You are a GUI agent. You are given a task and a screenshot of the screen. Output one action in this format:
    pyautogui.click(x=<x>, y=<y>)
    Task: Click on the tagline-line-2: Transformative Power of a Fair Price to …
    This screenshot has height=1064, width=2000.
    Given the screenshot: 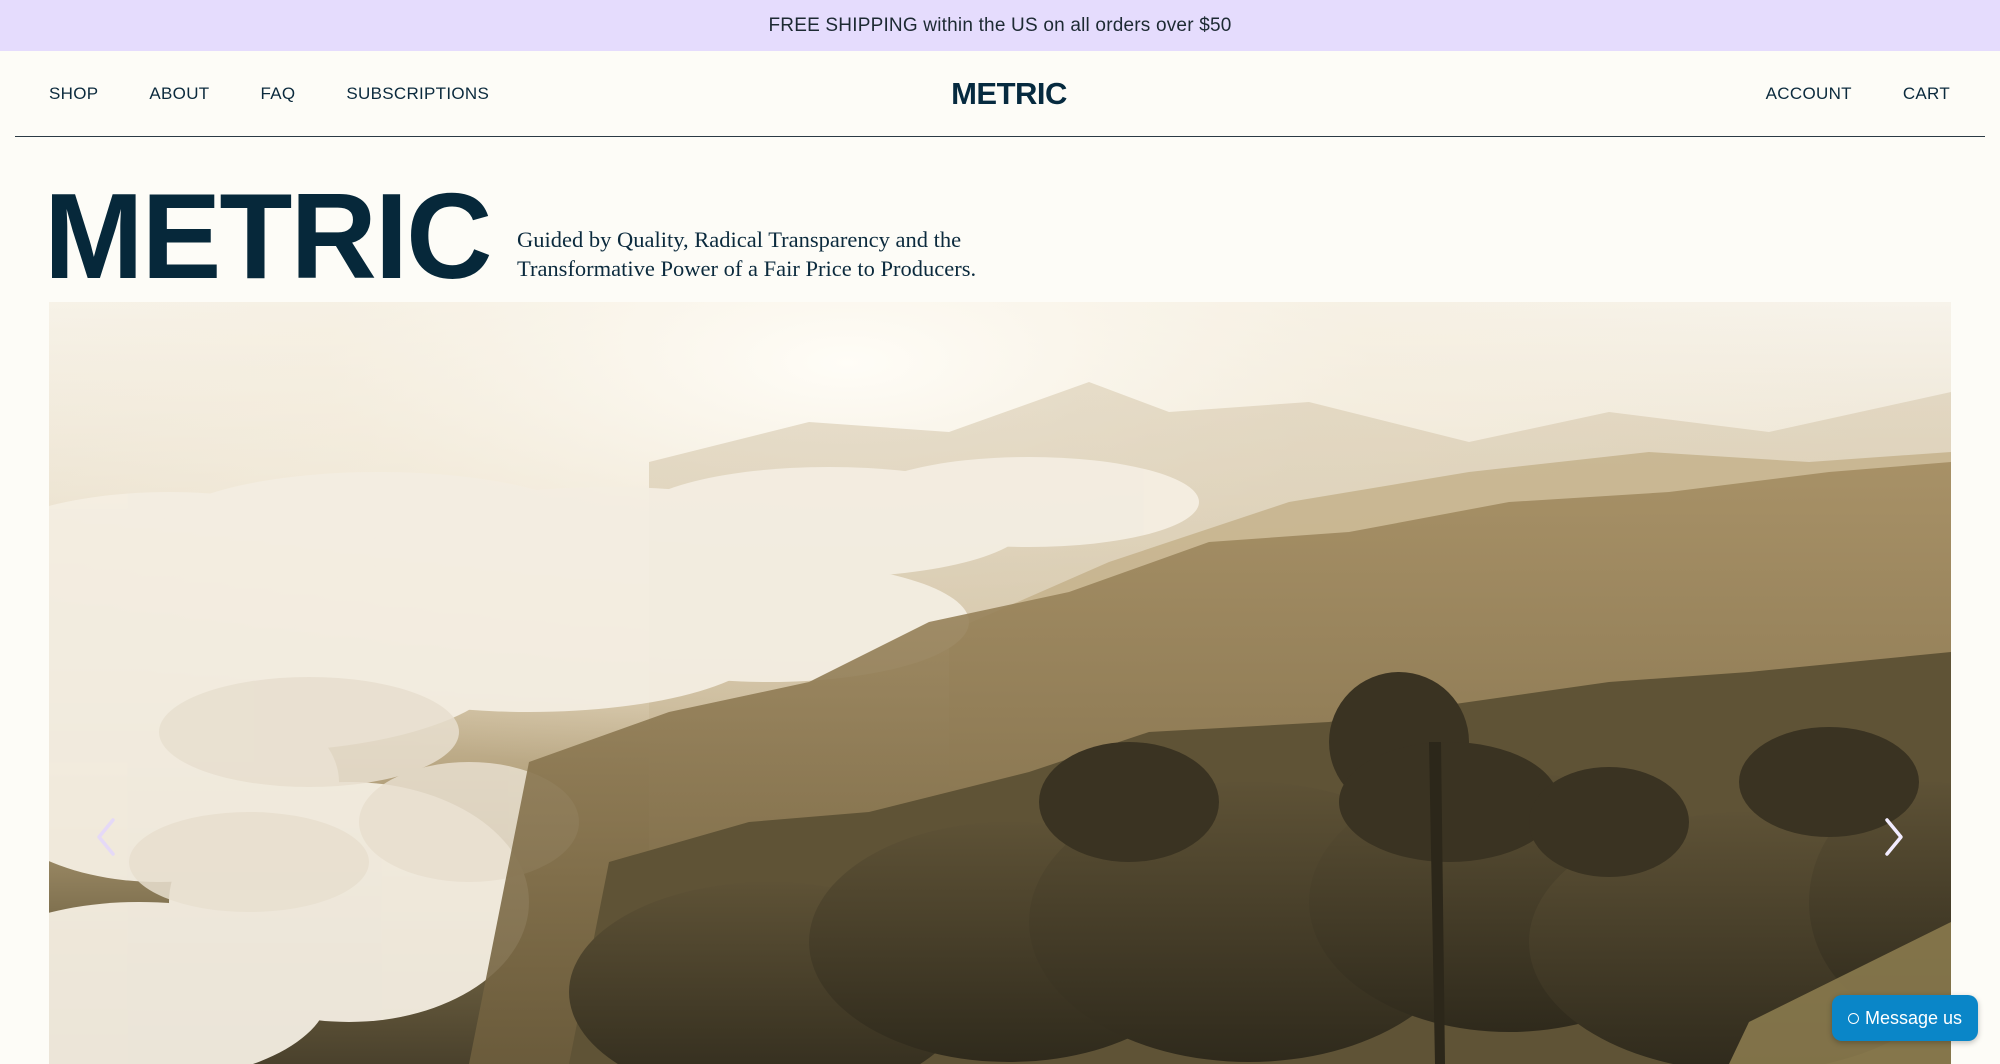 What is the action you would take?
    pyautogui.click(x=747, y=268)
    